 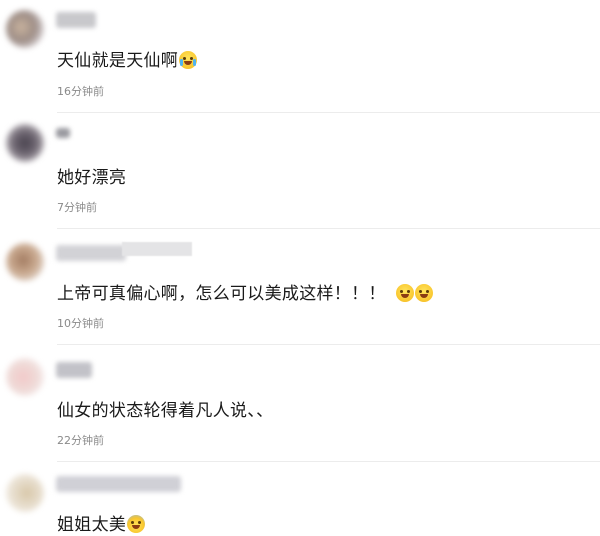 I want to click on comment-timestamp: 10分钟前, so click(x=80, y=323).